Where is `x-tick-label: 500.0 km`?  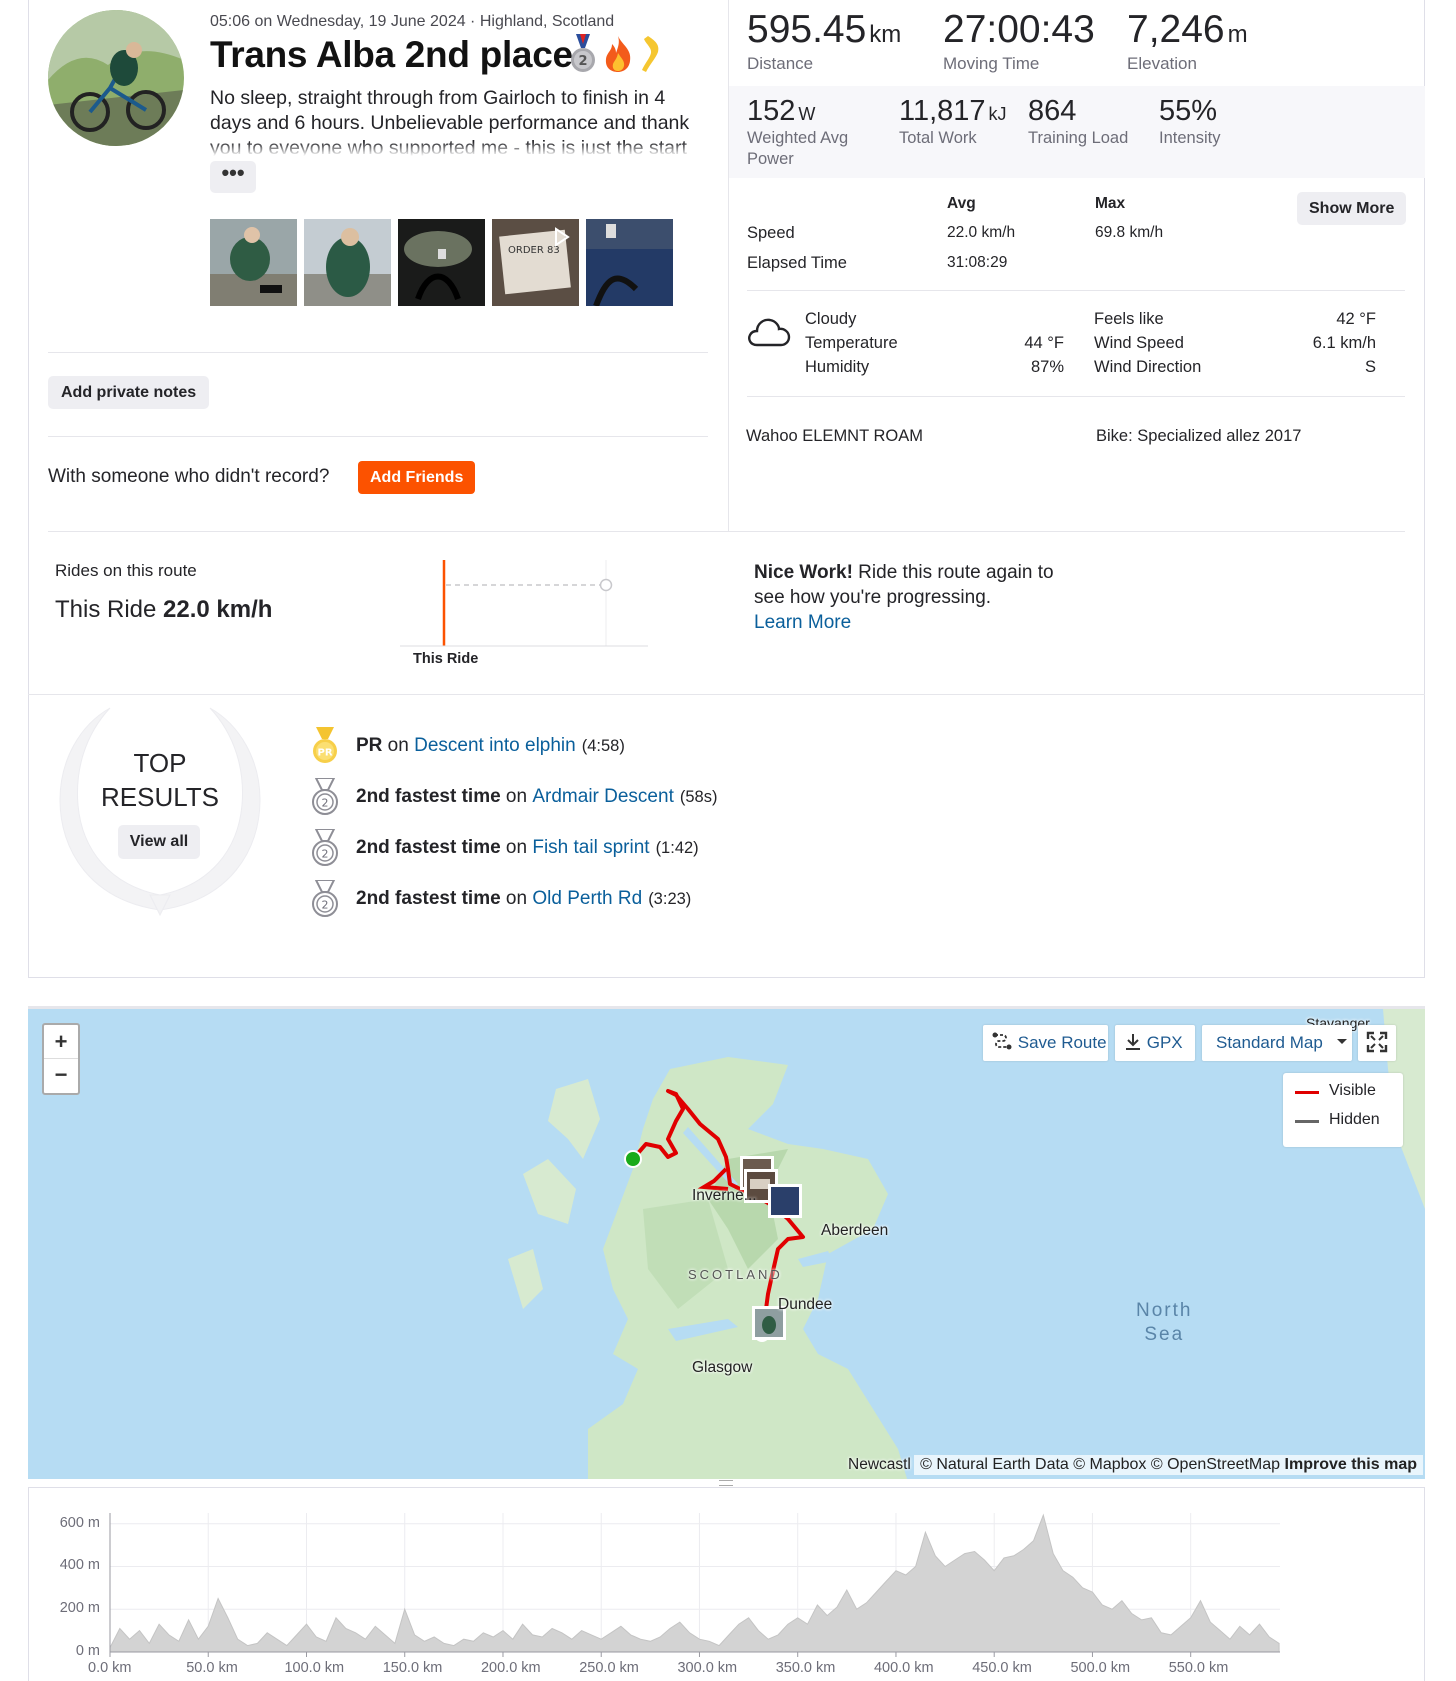 x-tick-label: 500.0 km is located at coordinates (1100, 1668).